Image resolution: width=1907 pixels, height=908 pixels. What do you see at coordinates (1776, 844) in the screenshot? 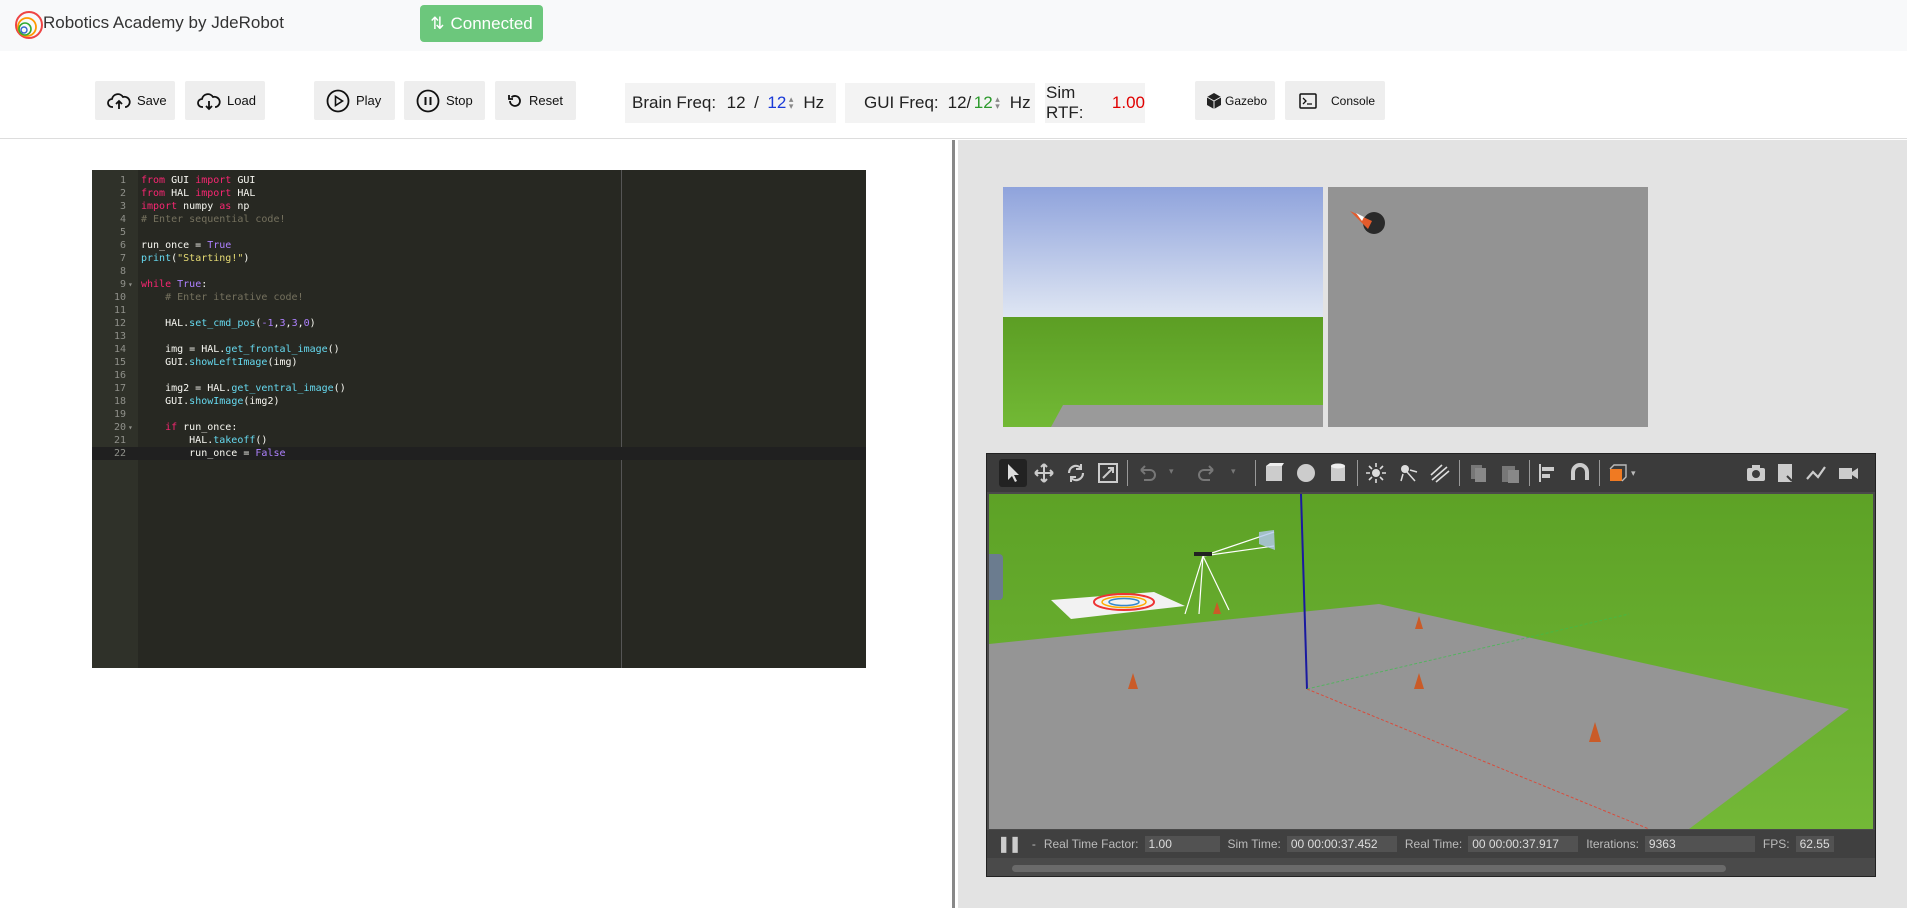
I see `fps-label: FPS:` at bounding box center [1776, 844].